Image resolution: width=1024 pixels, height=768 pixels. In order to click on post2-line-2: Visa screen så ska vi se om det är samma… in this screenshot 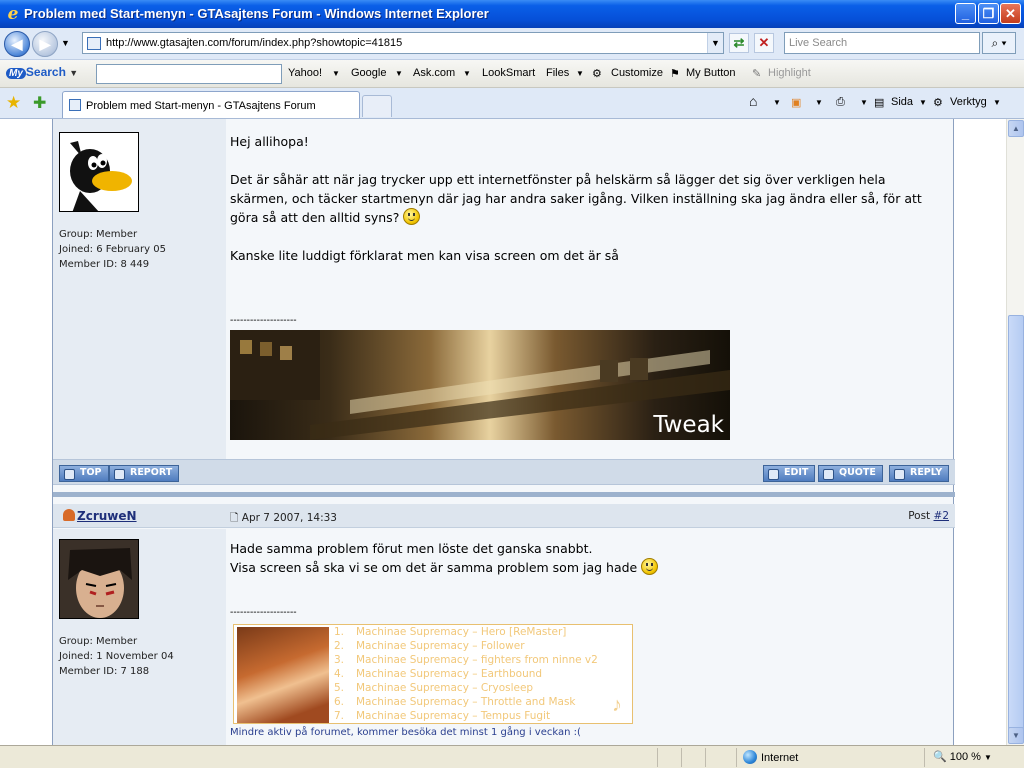, I will do `click(434, 567)`.